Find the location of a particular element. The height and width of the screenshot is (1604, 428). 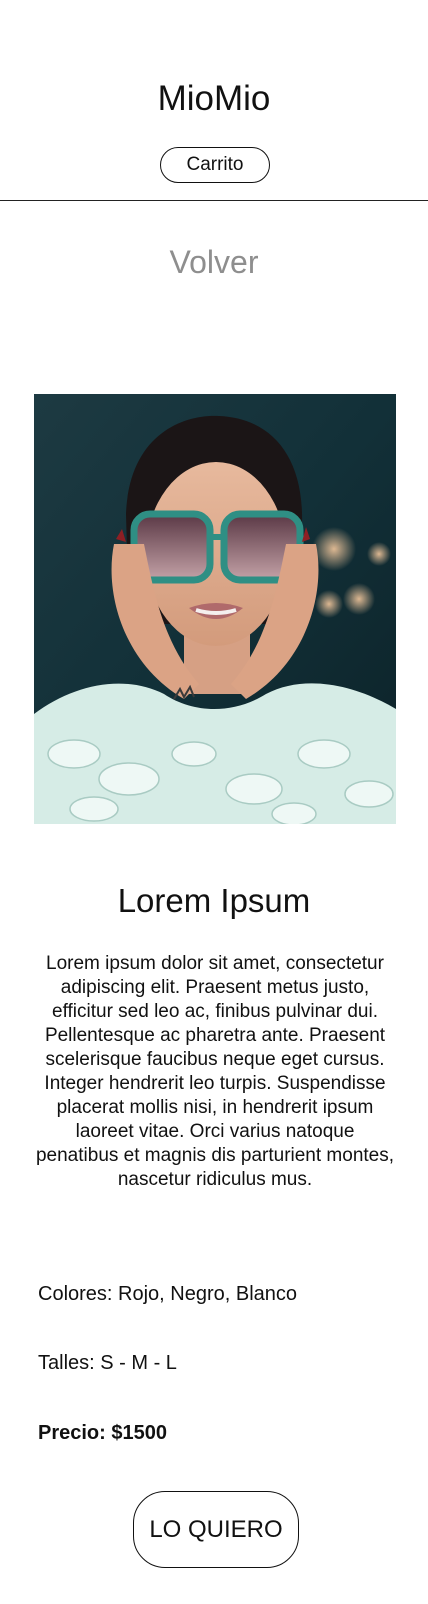

product-sizes: Talles: S - M - L is located at coordinates (107, 1363).